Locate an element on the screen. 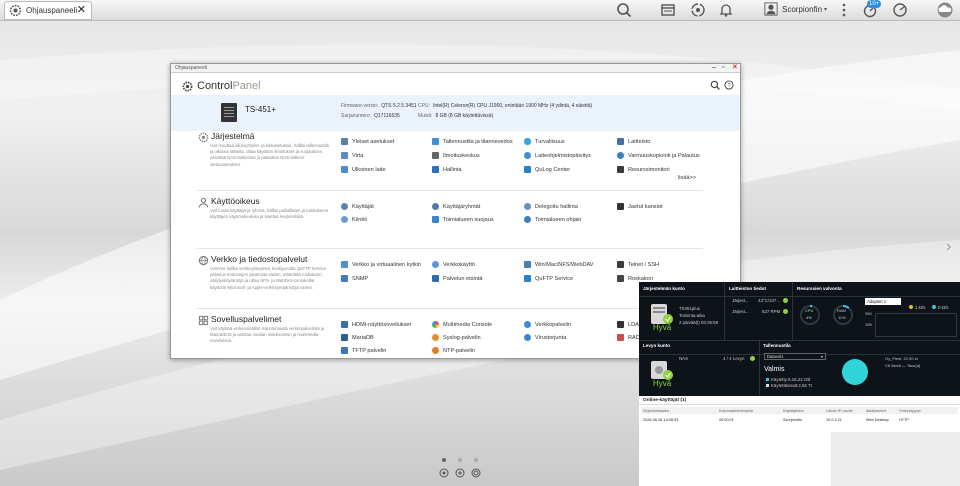  minimize-button: – is located at coordinates (714, 68).